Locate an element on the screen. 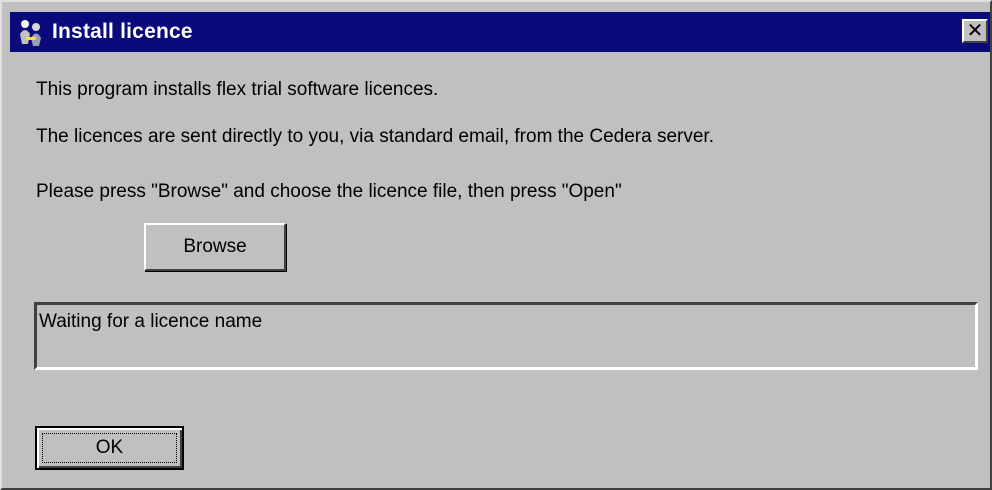 This screenshot has height=490, width=992. close-button: ✕ is located at coordinates (975, 31).